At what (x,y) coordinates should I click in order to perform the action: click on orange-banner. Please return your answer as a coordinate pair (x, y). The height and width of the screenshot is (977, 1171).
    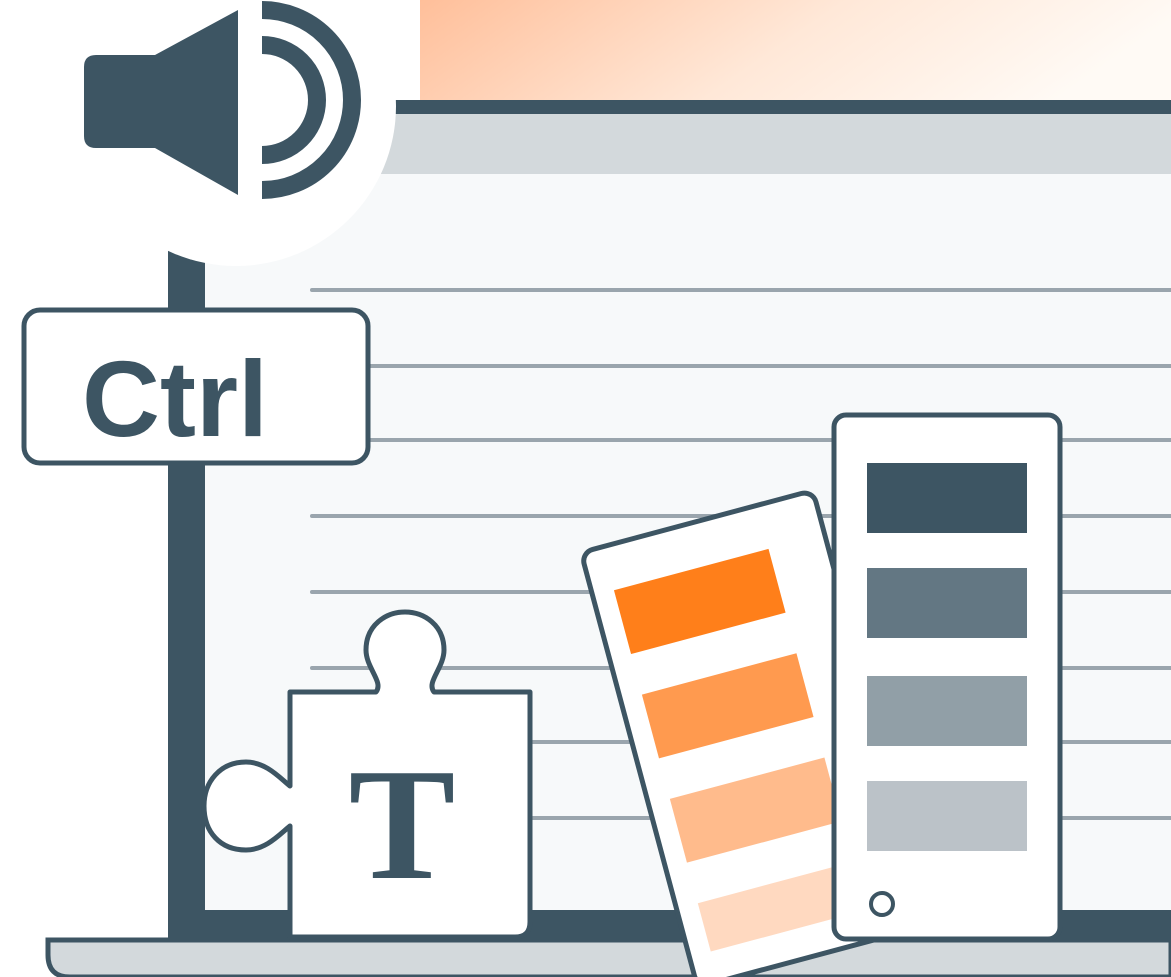
    Looking at the image, I should click on (795, 52).